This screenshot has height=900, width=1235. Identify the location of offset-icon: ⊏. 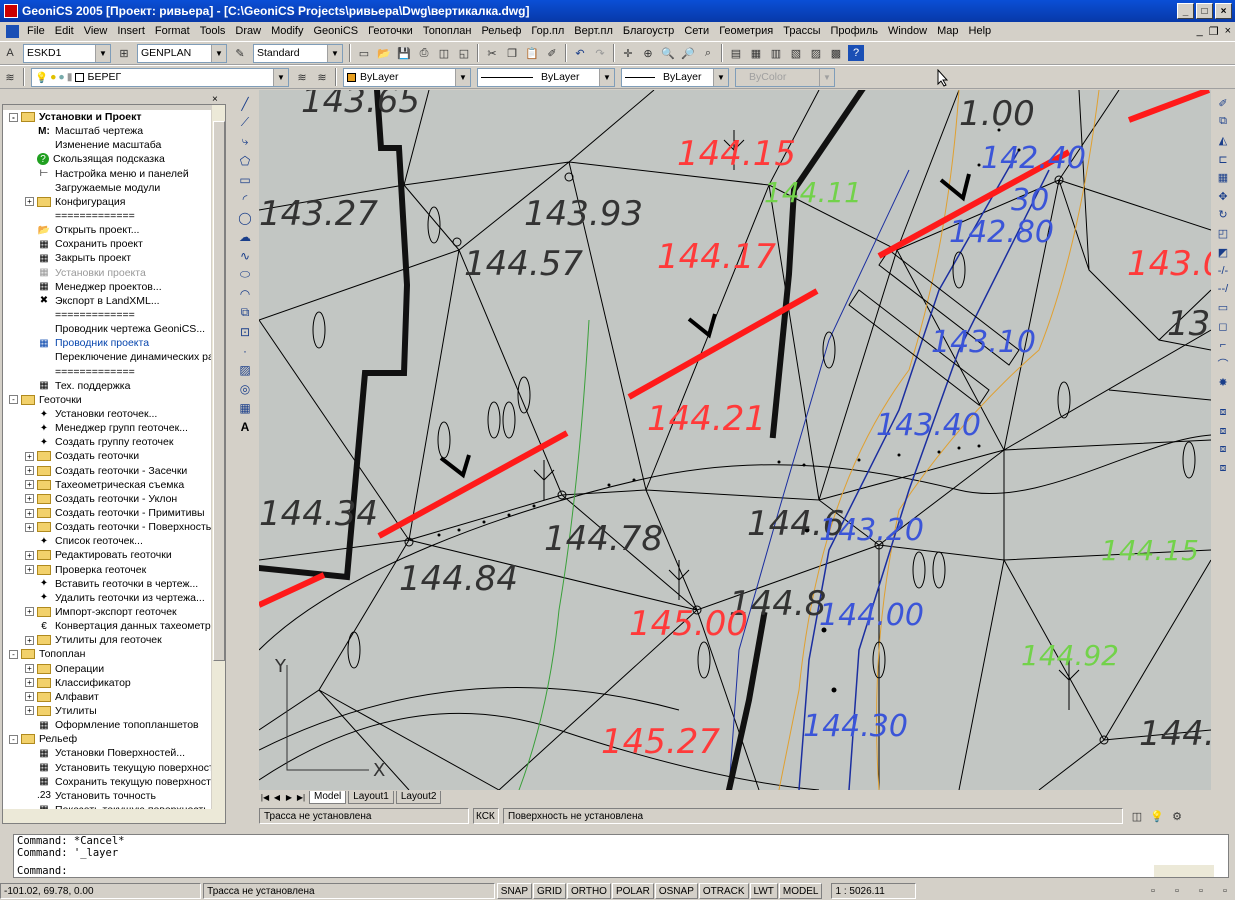
(1223, 159).